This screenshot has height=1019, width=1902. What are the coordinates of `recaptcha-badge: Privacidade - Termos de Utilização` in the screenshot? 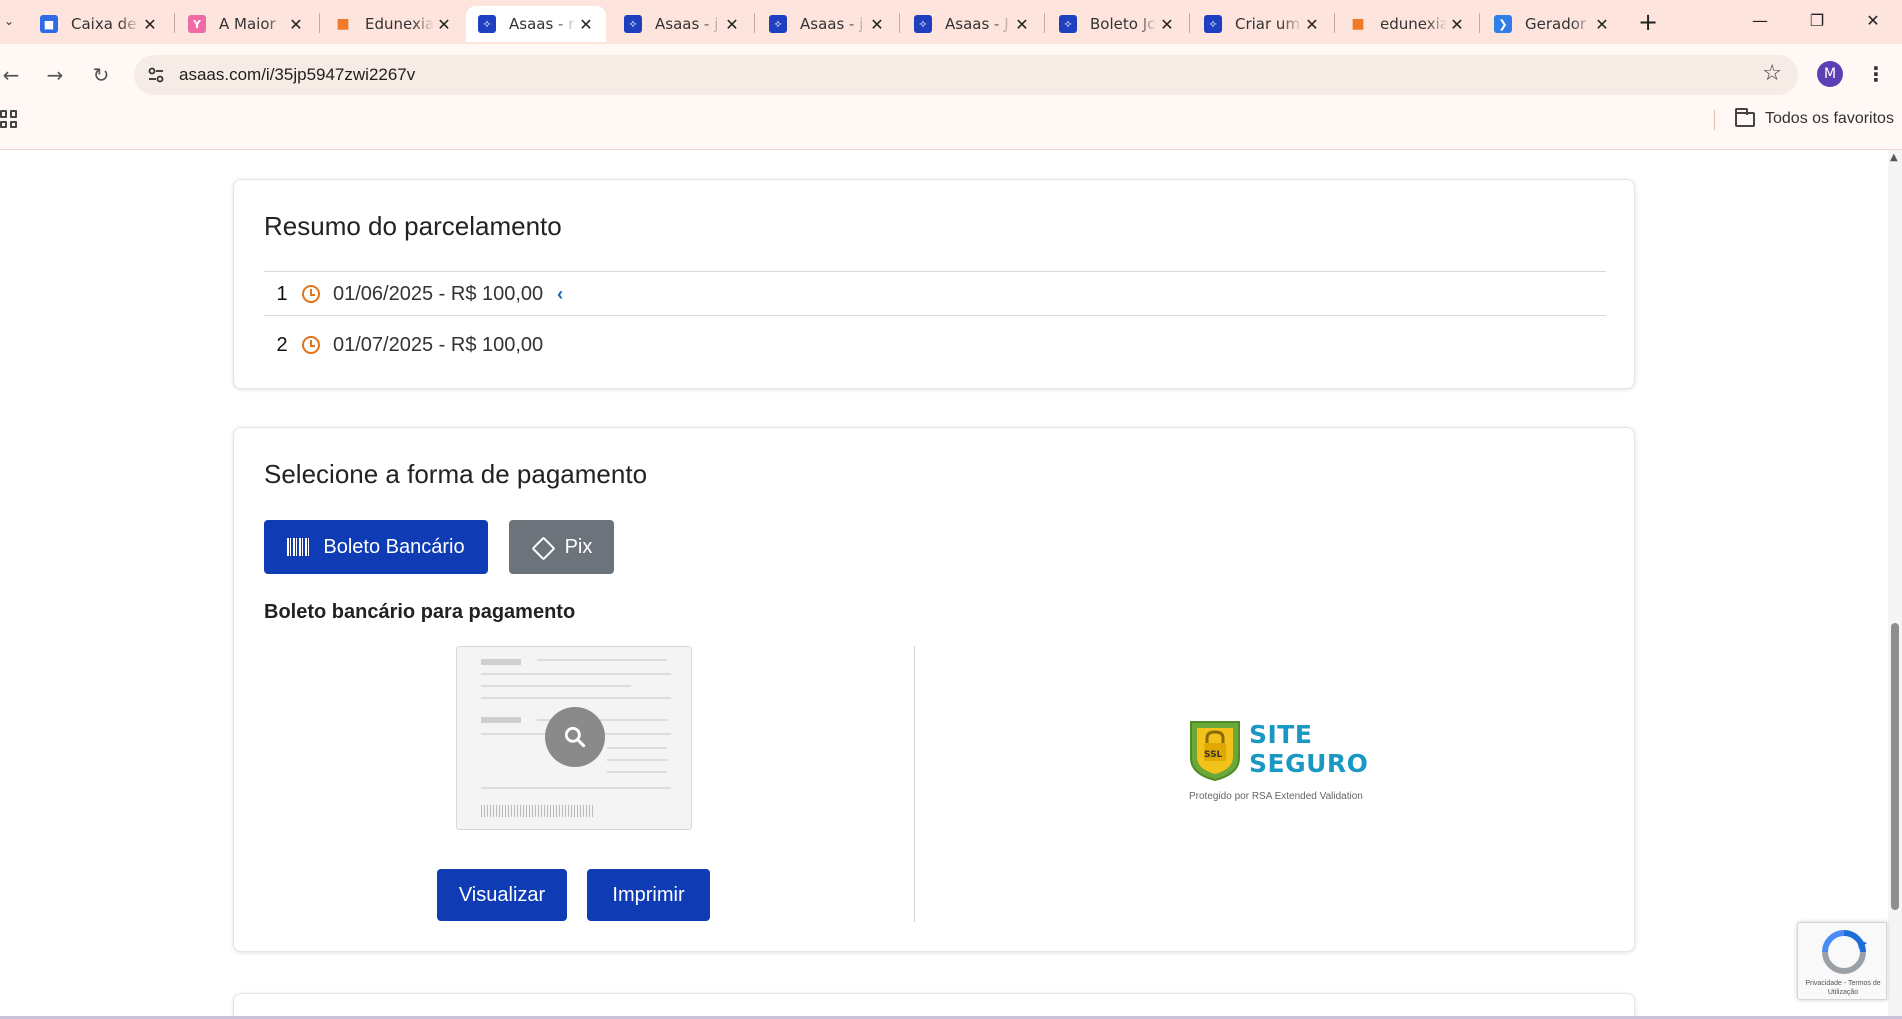 It's located at (1842, 961).